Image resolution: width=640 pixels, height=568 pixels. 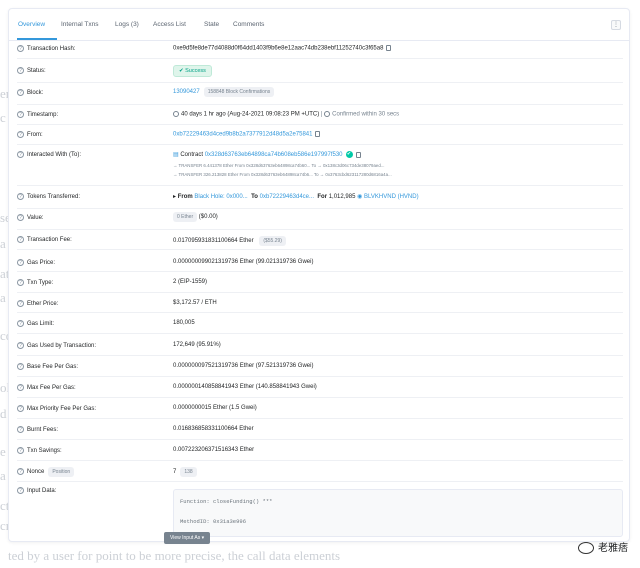 I want to click on view-input-as-button: View Input As ▾, so click(x=187, y=538).